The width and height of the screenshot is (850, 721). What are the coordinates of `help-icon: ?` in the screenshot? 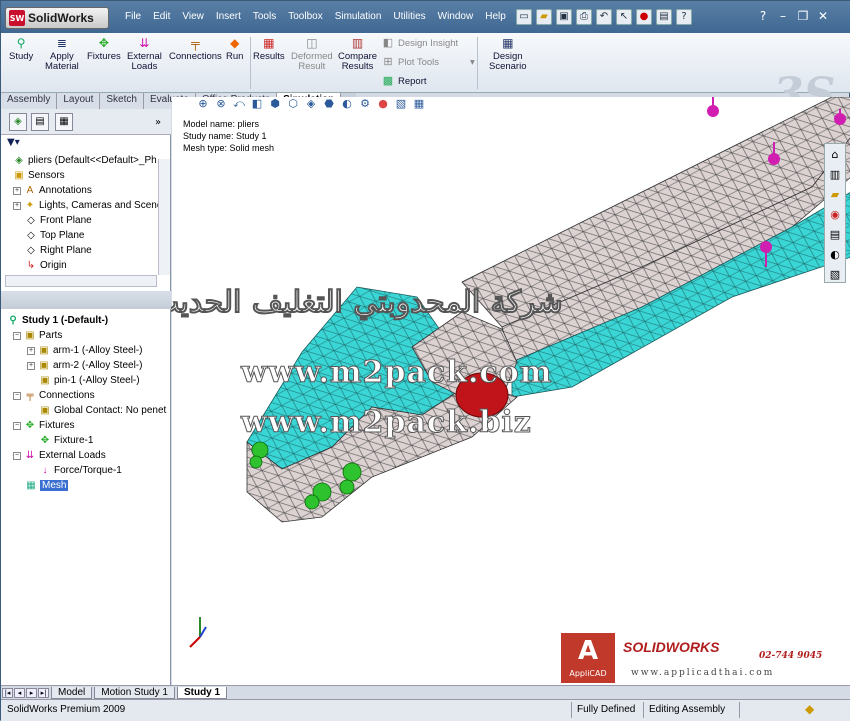 It's located at (684, 17).